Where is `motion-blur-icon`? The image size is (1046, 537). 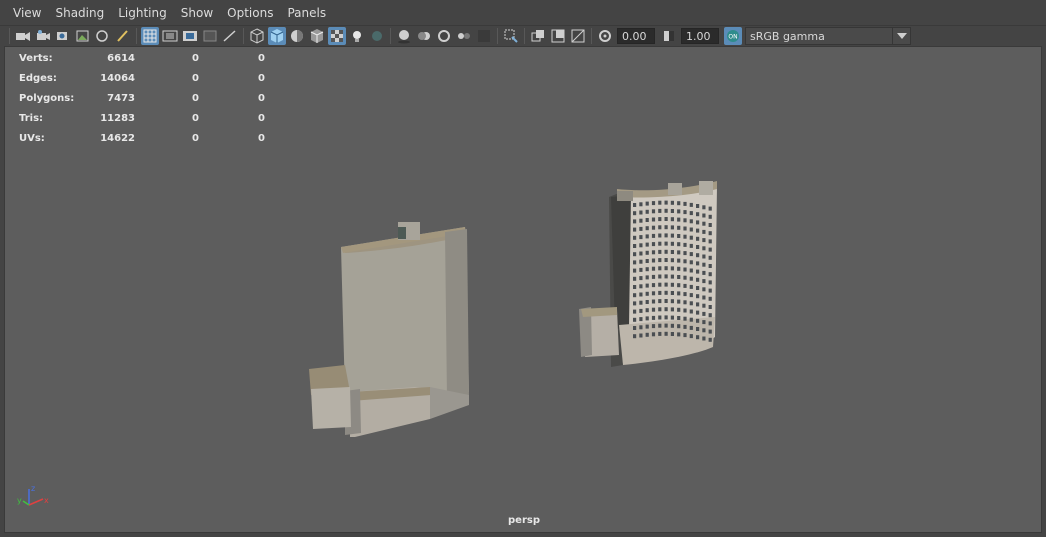 motion-blur-icon is located at coordinates (424, 36).